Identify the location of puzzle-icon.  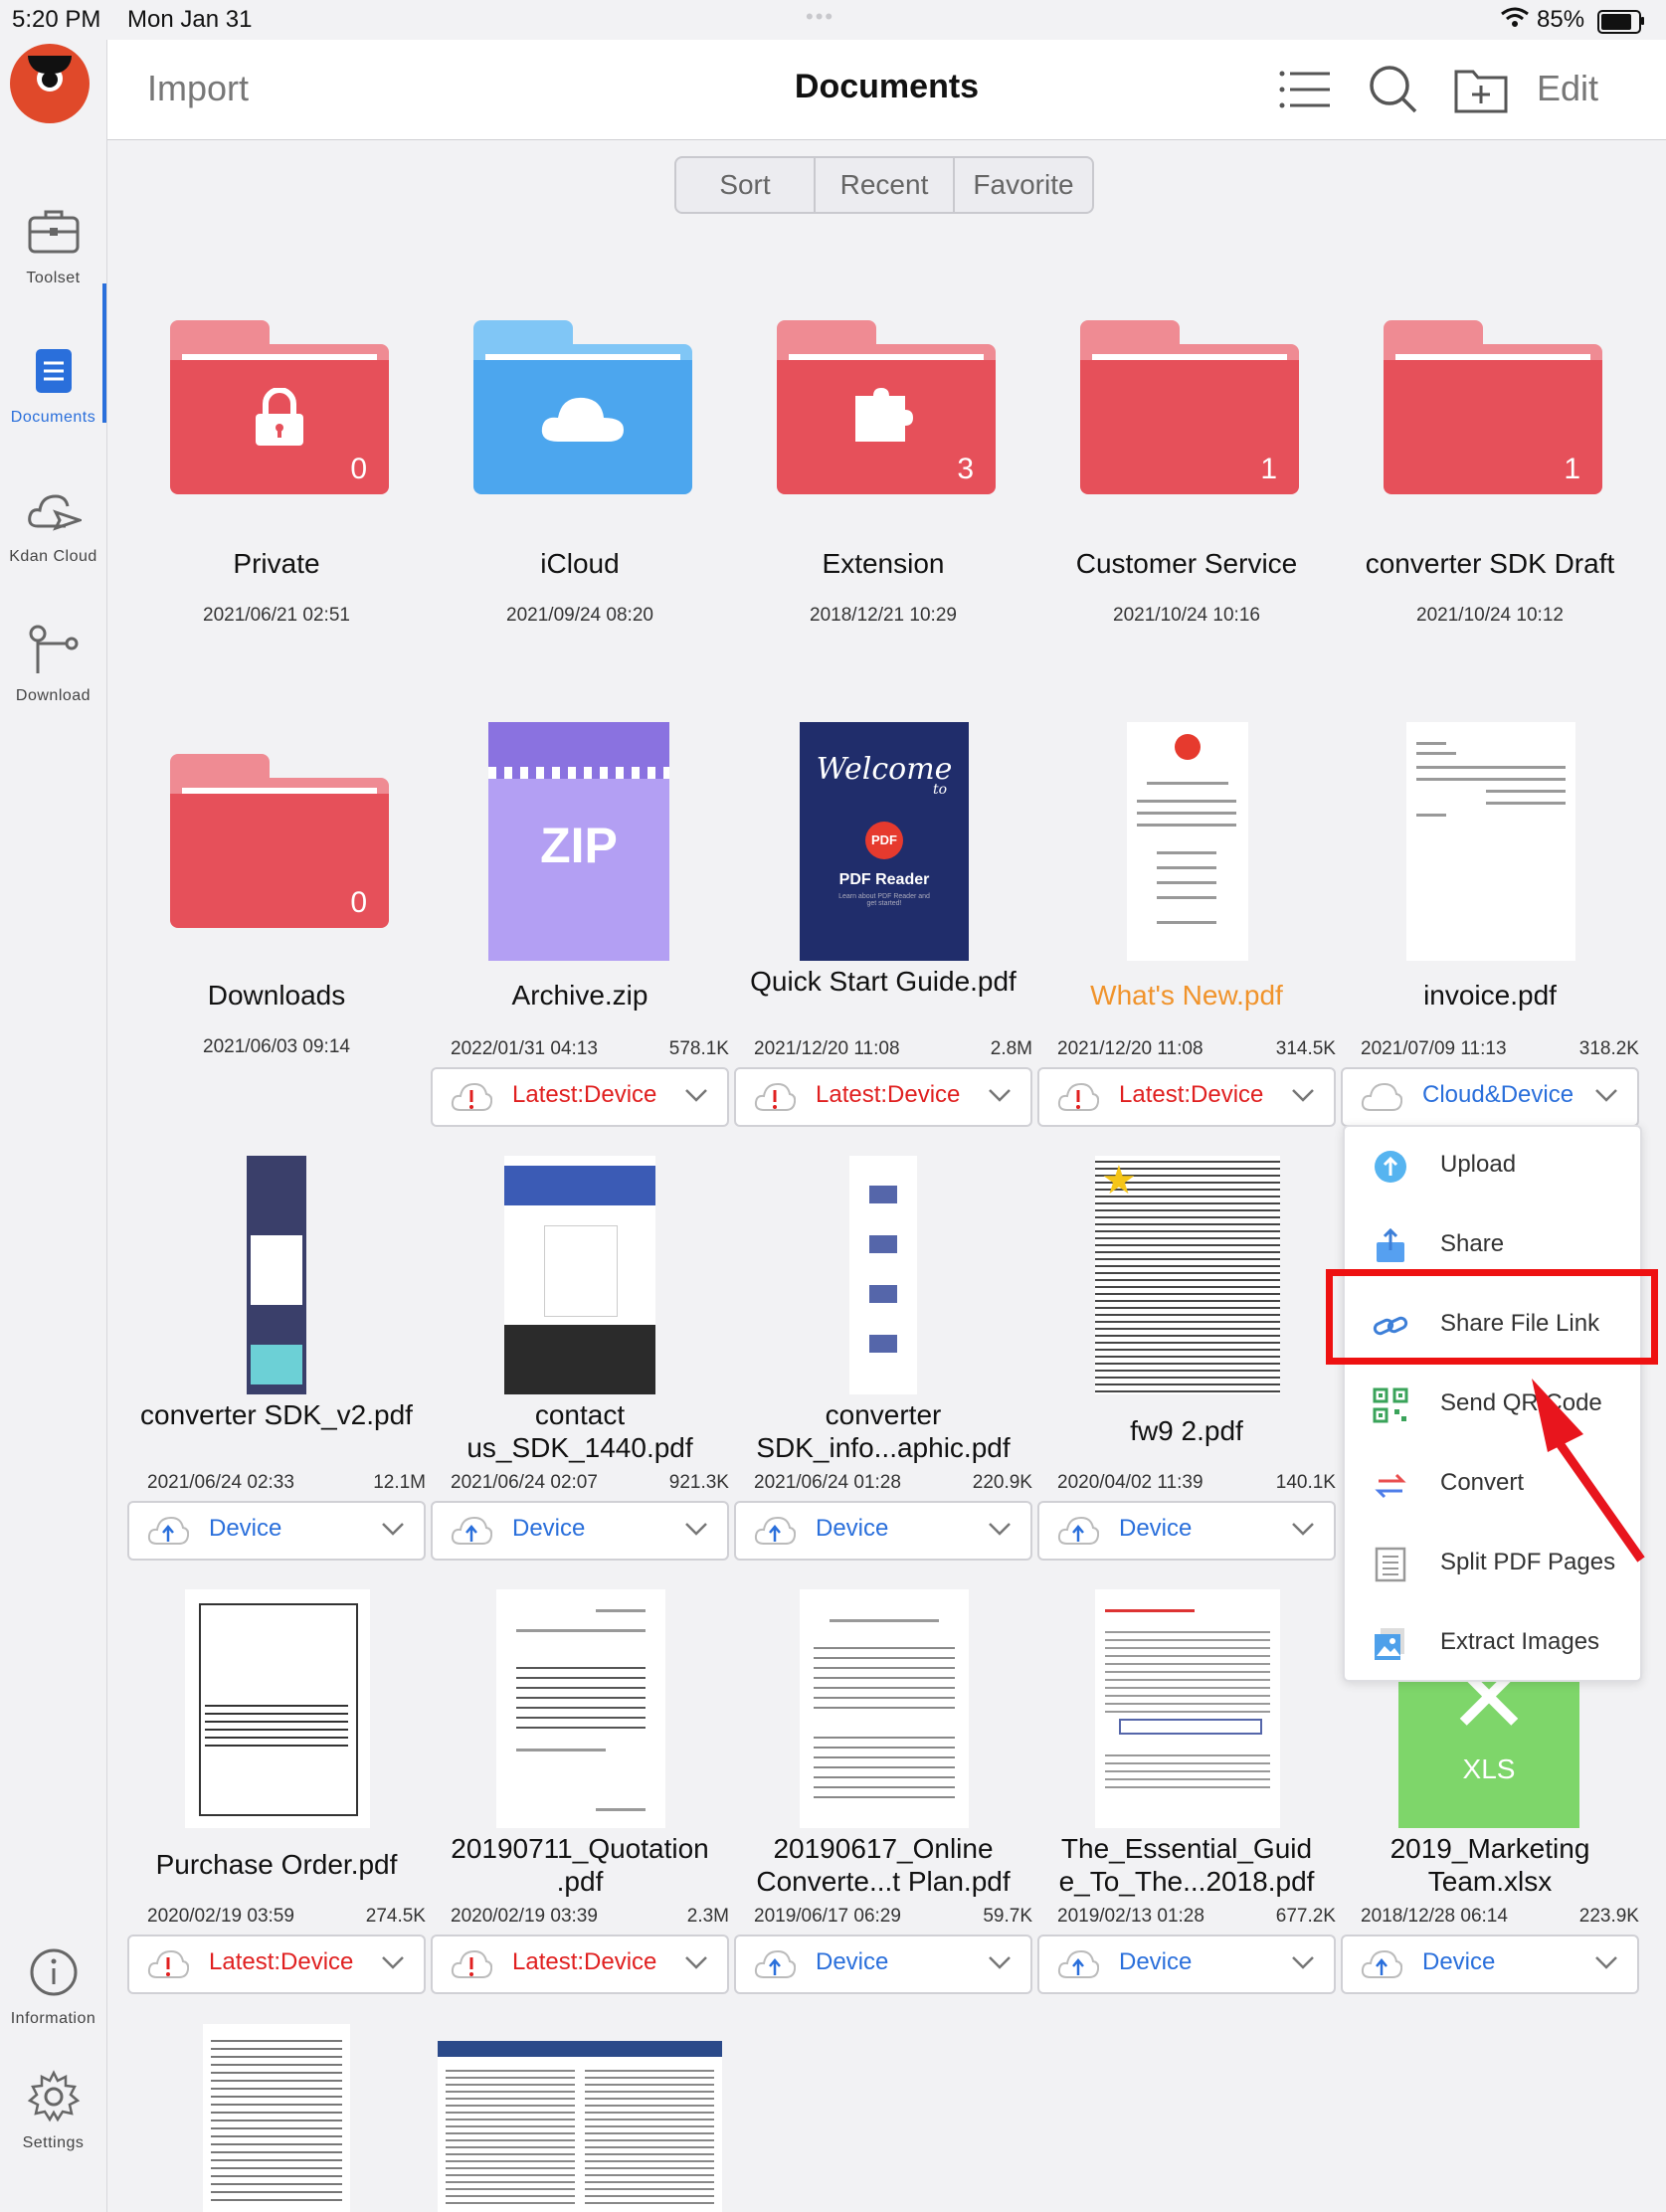
(886, 420).